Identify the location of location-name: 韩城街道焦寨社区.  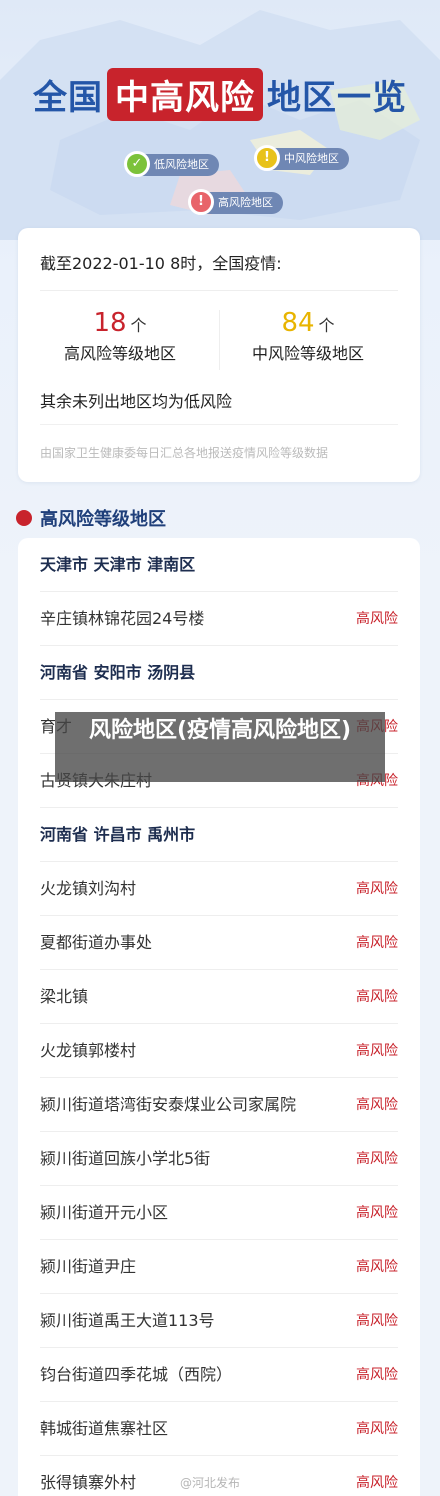
(104, 1428).